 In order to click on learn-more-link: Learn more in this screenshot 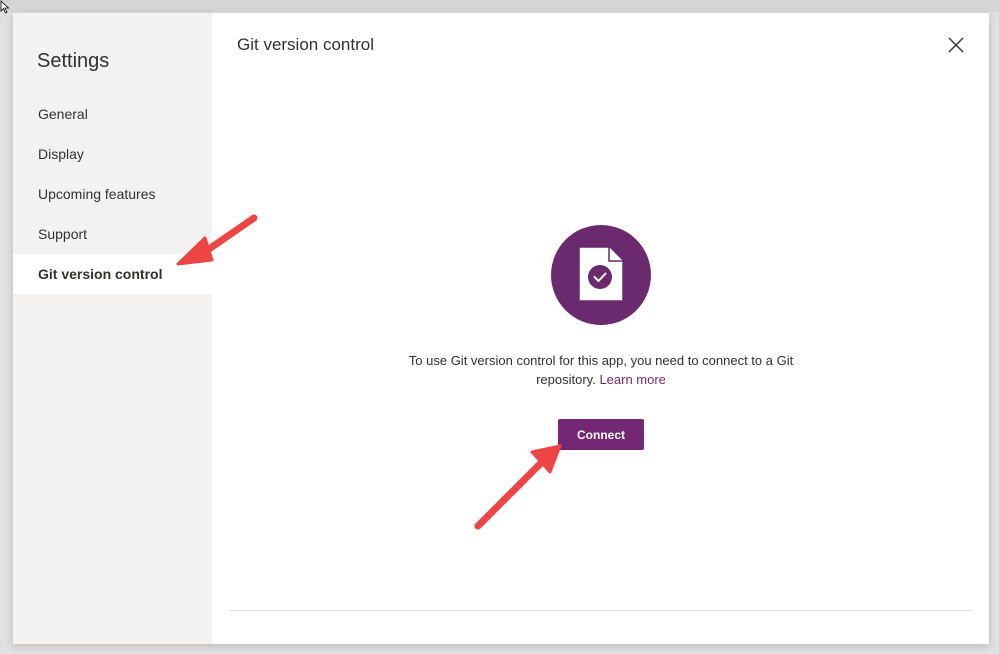, I will do `click(632, 379)`.